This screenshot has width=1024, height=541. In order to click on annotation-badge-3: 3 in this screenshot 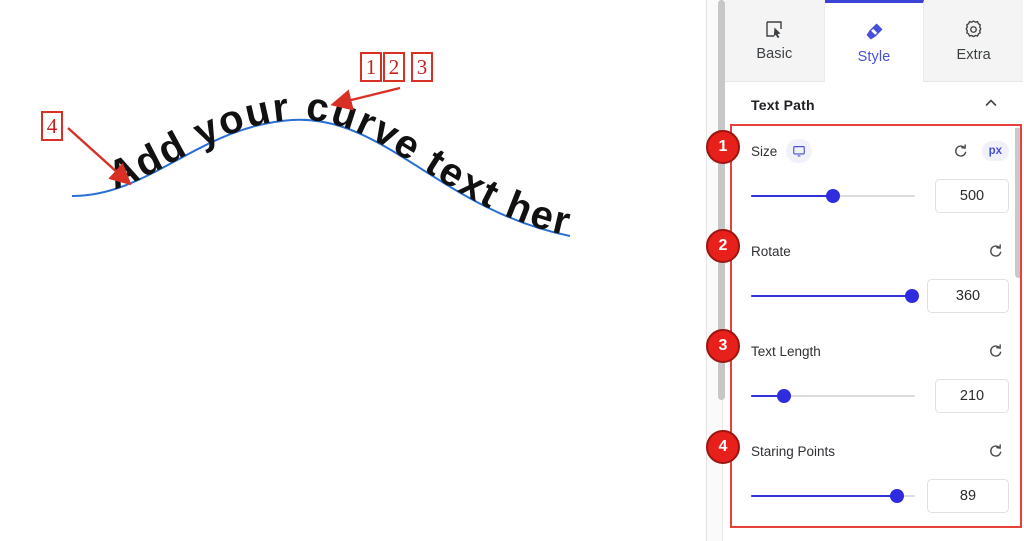, I will do `click(723, 346)`.